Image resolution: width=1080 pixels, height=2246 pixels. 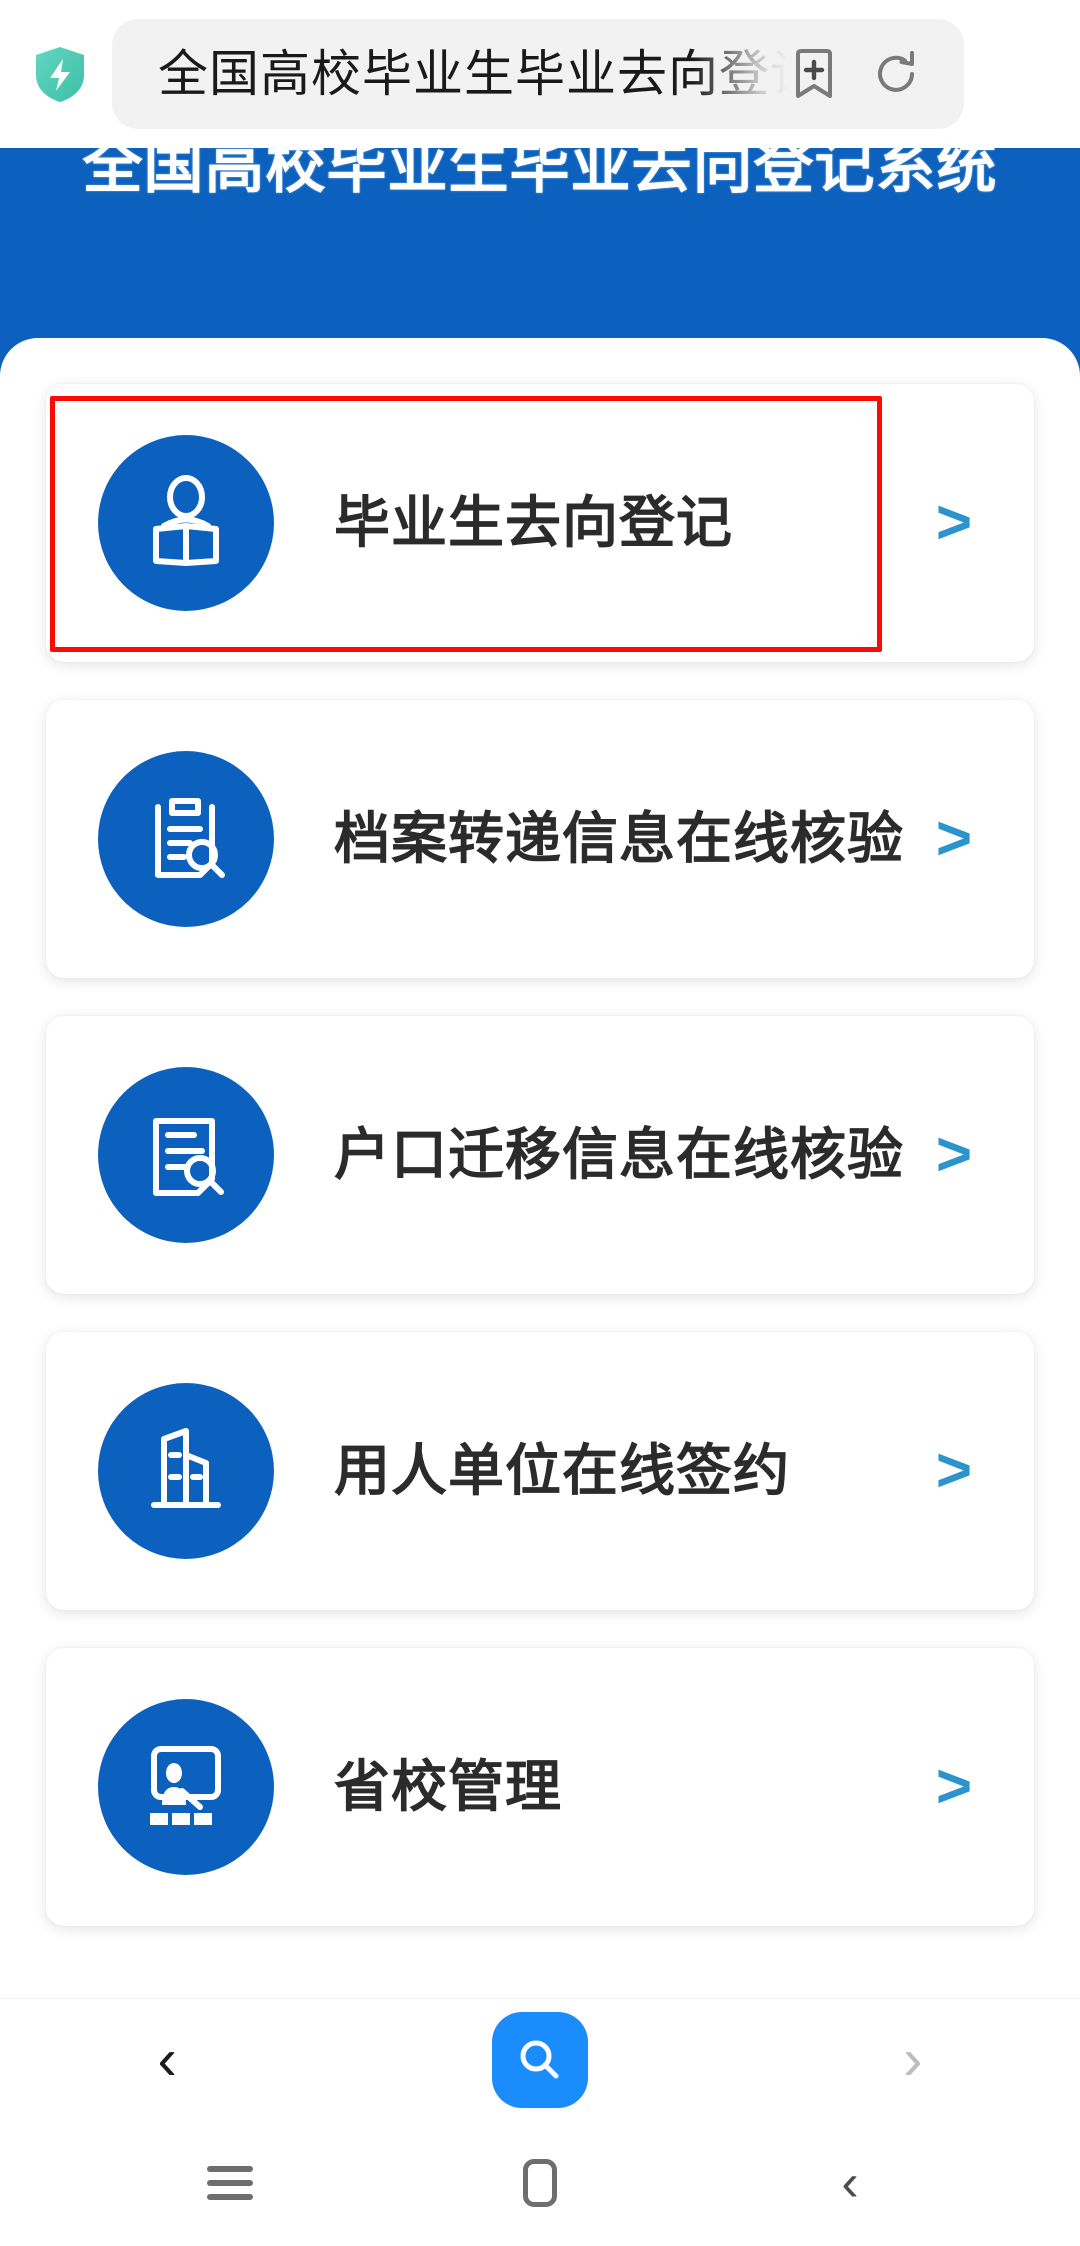 I want to click on menu-card-household-verification: 户口迁移信息在线核验 >, so click(x=540, y=1155).